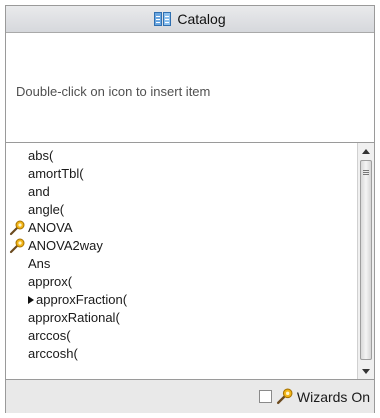 The image size is (380, 418). I want to click on list-item: arccosh(, so click(178, 354).